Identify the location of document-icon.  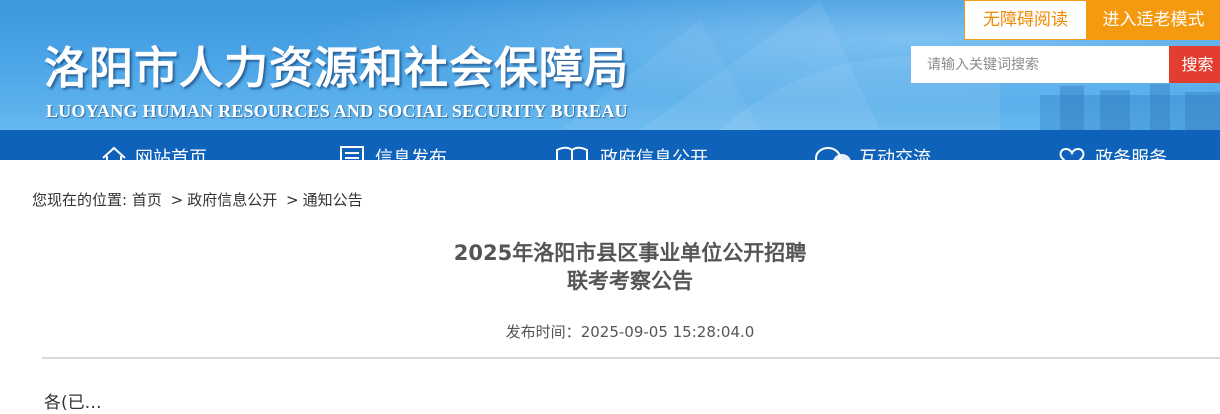
(352, 153).